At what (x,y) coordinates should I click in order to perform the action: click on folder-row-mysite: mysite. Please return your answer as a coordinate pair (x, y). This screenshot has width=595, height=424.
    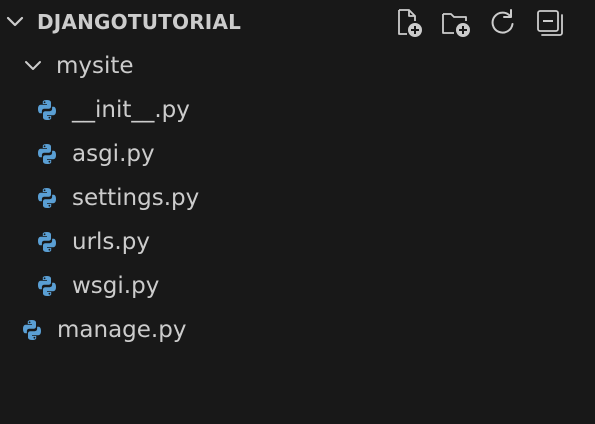
    Looking at the image, I should click on (297, 66).